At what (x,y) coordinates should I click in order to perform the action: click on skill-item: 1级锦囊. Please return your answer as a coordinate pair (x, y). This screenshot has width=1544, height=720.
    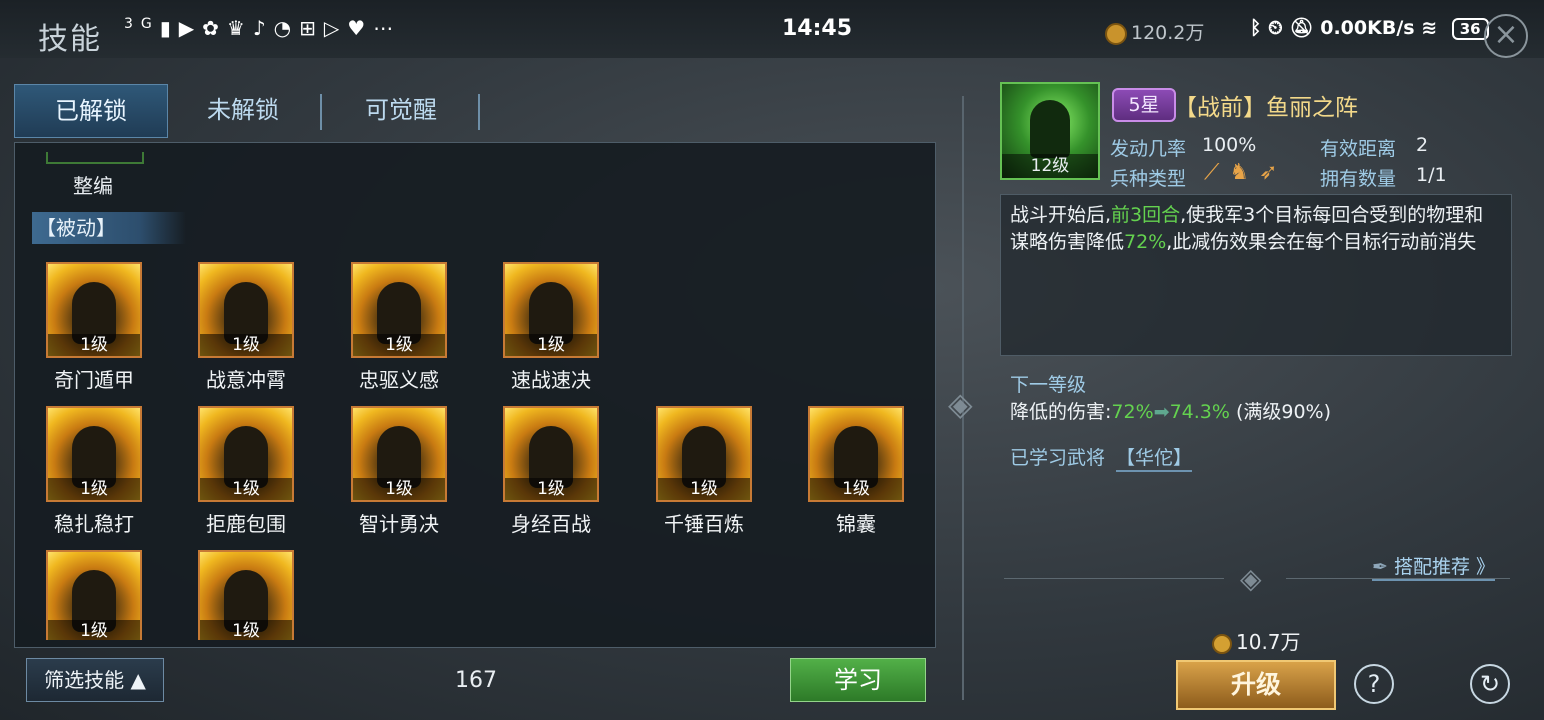
    Looking at the image, I should click on (856, 471).